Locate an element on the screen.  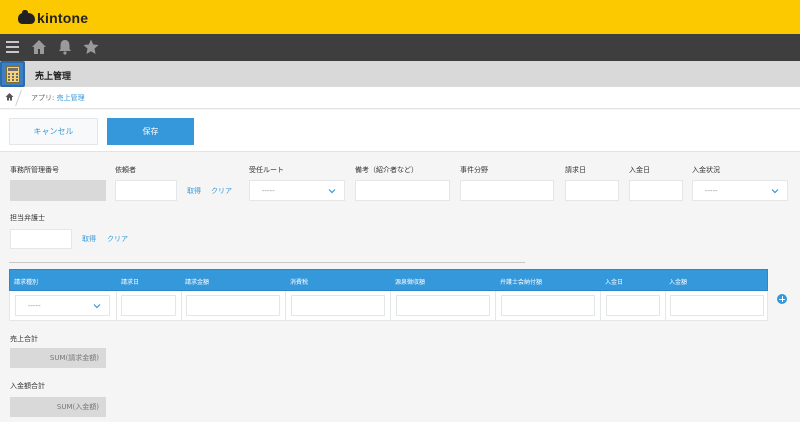
breadcrumb-app-link: 売上管理 is located at coordinates (71, 98).